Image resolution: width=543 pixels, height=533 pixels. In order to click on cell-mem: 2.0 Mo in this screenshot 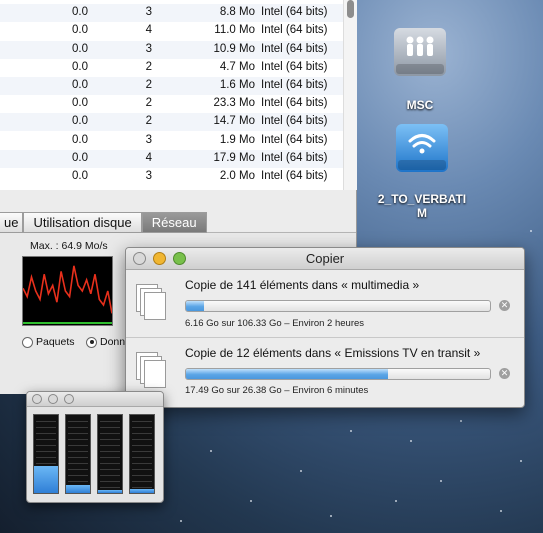, I will do `click(237, 176)`.